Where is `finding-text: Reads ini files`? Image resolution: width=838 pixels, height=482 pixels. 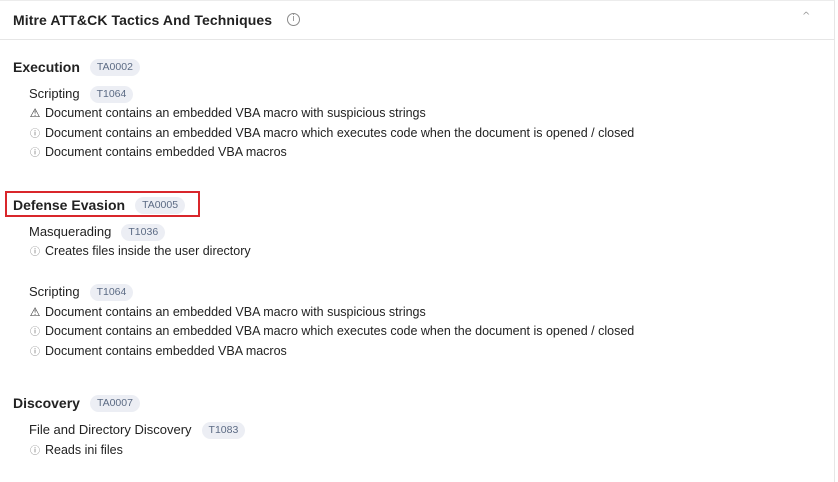
finding-text: Reads ini files is located at coordinates (84, 450).